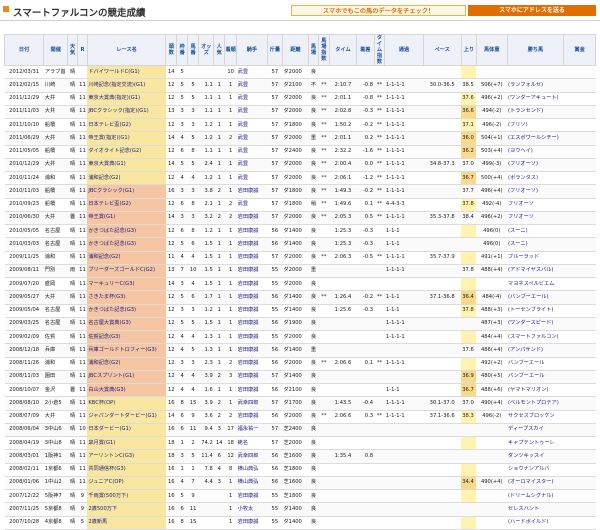 This screenshot has width=600, height=530. Describe the element at coordinates (126, 138) in the screenshot. I see `race-name-link: 帝王賞(指定)(G1)` at that location.